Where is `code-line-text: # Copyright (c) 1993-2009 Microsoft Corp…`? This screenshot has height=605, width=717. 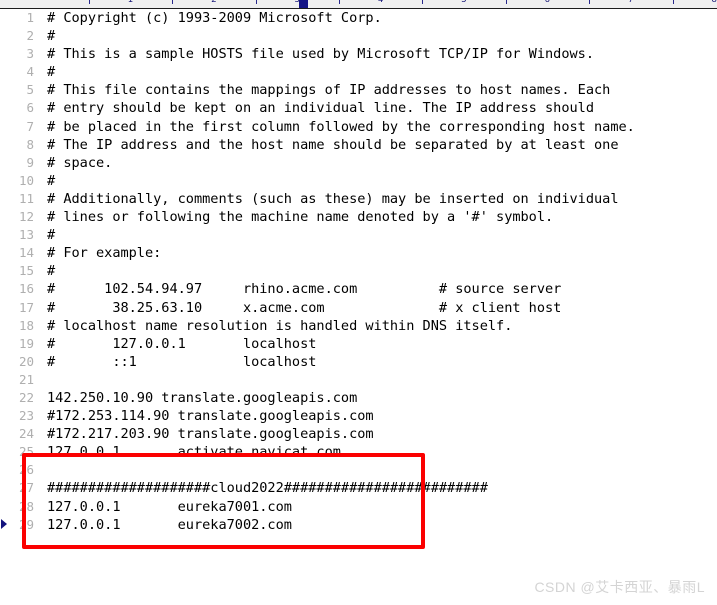
code-line-text: # Copyright (c) 1993-2009 Microsoft Corp… is located at coordinates (214, 18).